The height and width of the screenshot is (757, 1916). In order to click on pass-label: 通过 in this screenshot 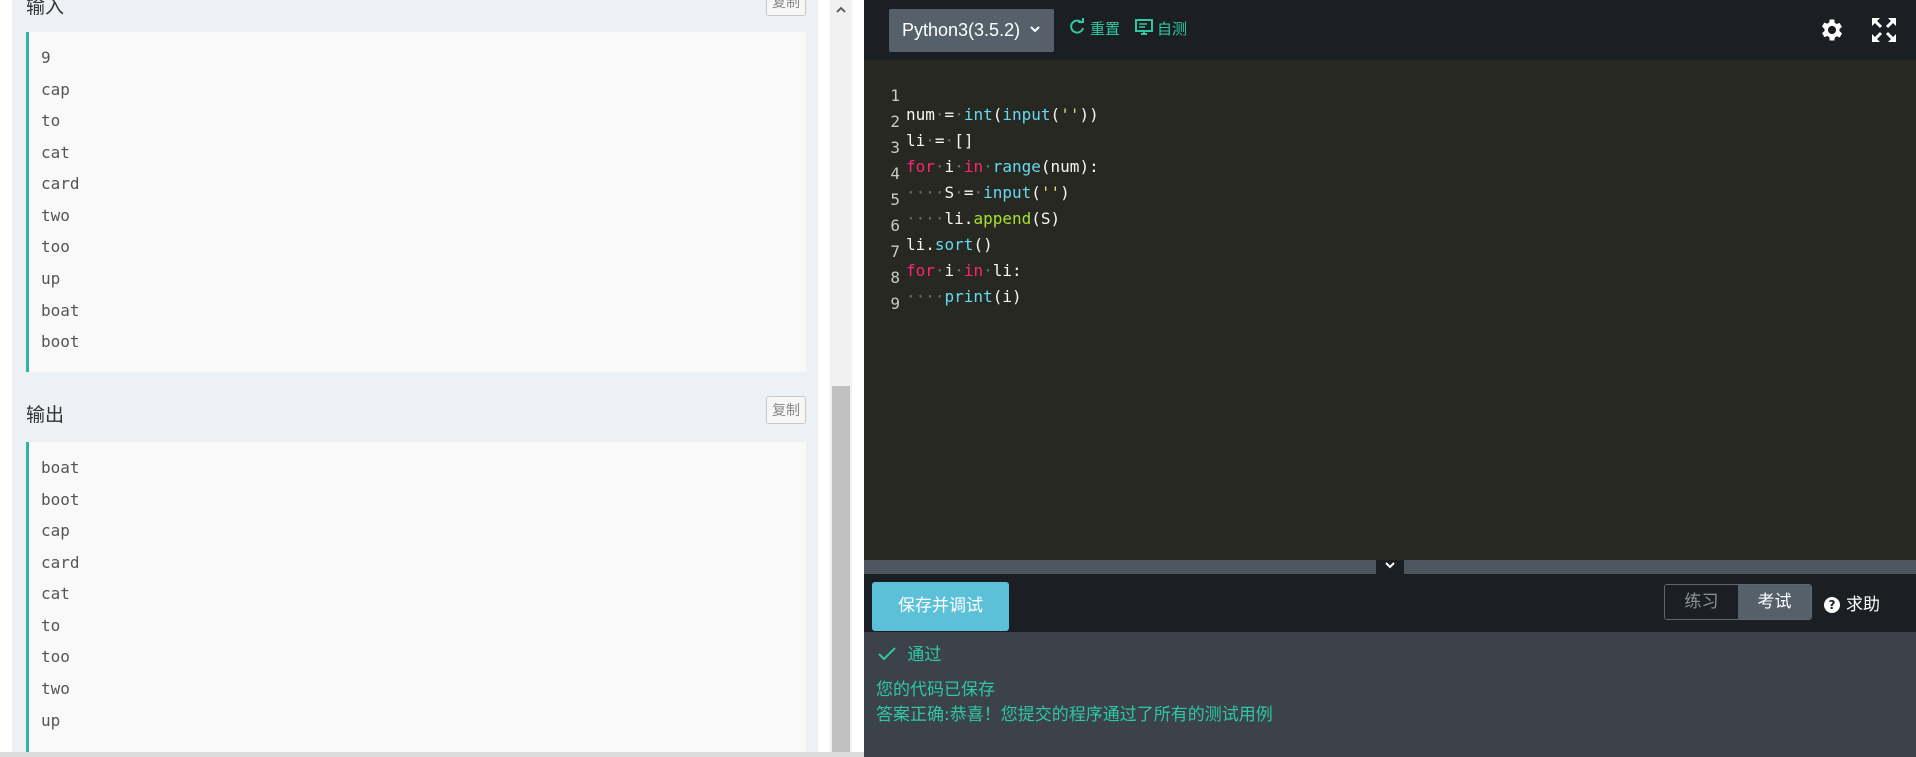, I will do `click(924, 655)`.